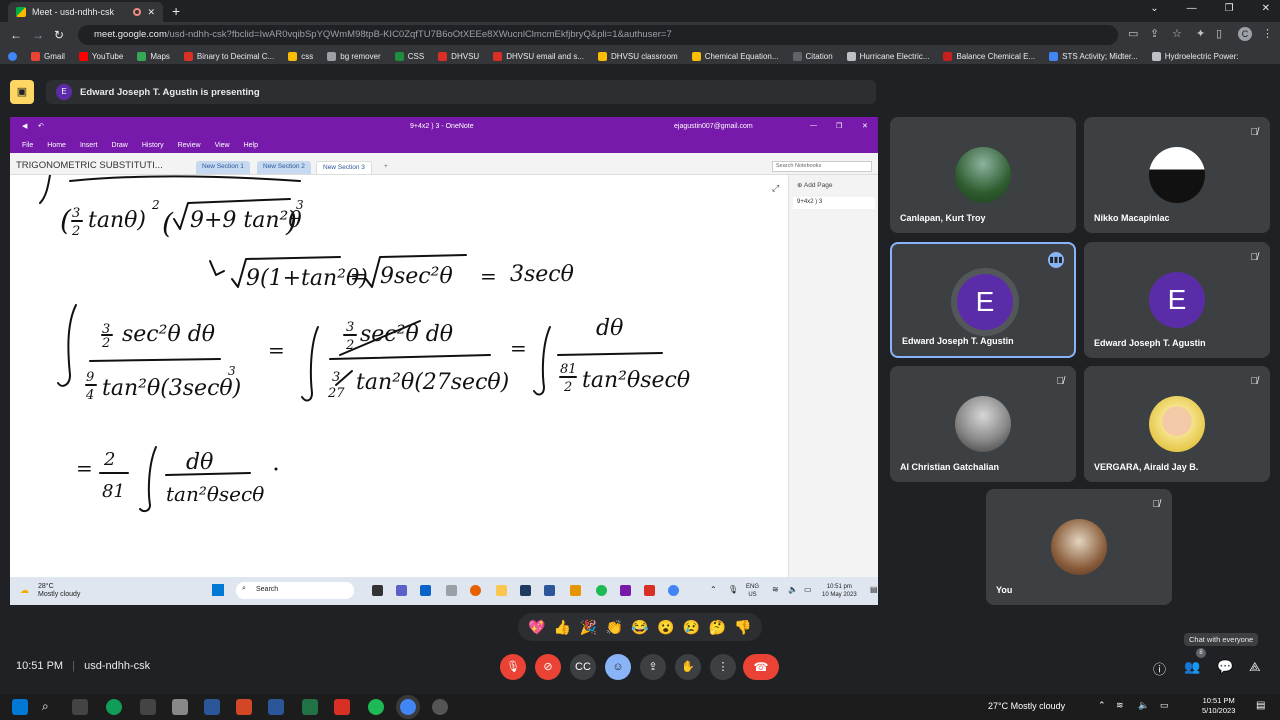 The height and width of the screenshot is (720, 1280). What do you see at coordinates (284, 167) in the screenshot?
I see `section-tab-2: New Section 2` at bounding box center [284, 167].